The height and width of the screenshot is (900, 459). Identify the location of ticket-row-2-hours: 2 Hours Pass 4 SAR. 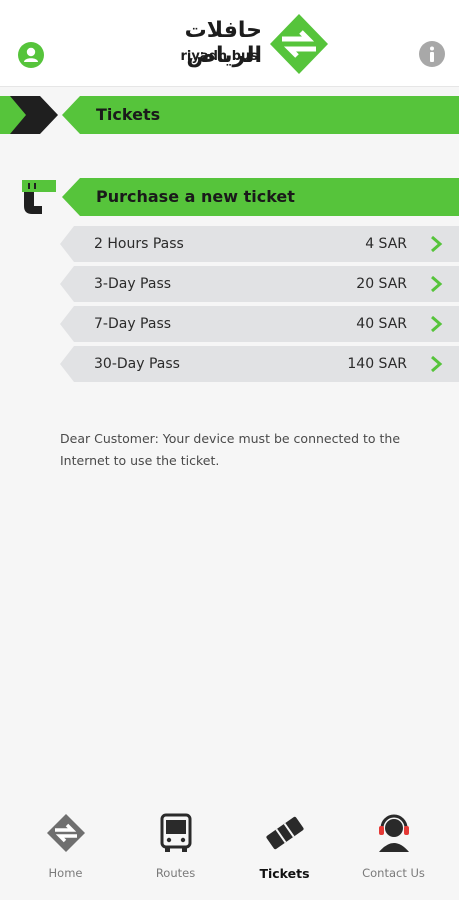
(259, 244).